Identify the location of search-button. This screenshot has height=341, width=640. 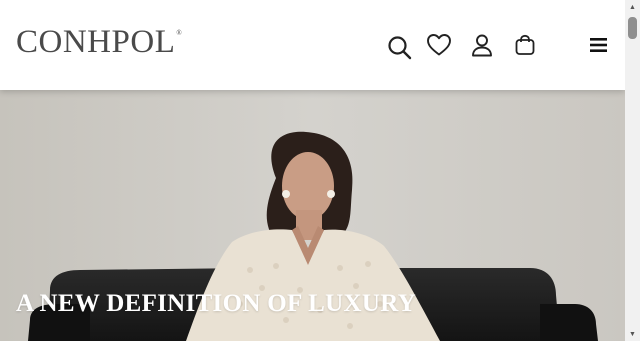
(399, 47).